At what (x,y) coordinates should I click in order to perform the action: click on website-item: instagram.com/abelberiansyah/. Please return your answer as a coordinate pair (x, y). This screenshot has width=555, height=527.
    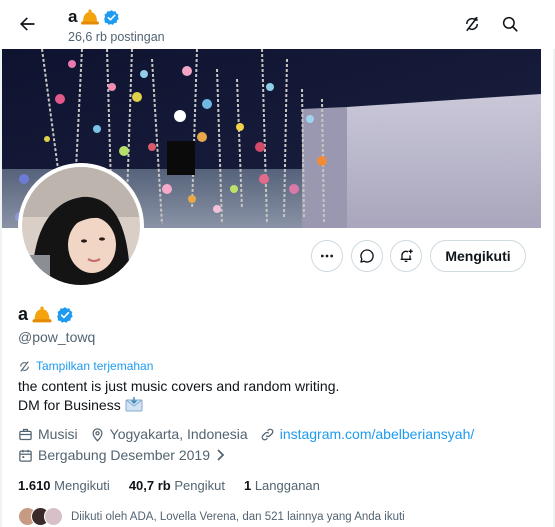
    Looking at the image, I should click on (367, 434).